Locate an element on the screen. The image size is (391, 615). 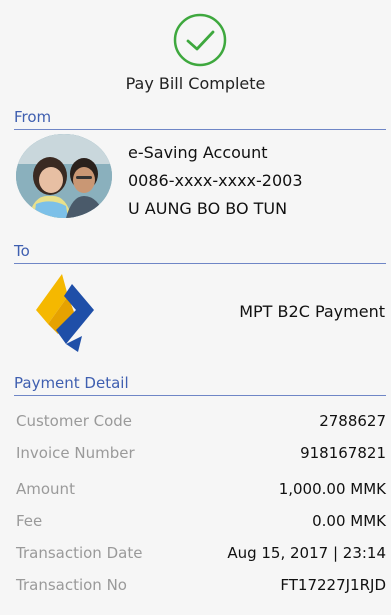
avatar-photo is located at coordinates (64, 176).